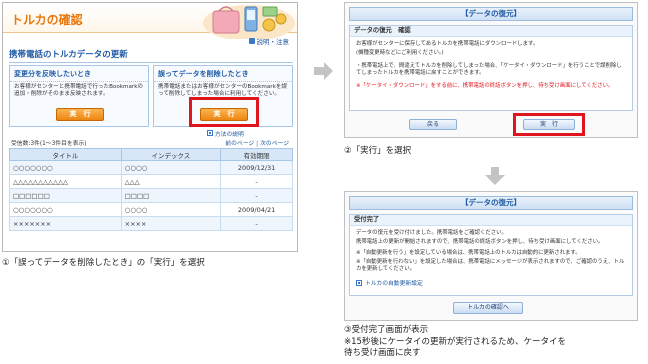 The height and width of the screenshot is (364, 648). I want to click on header-illustration, so click(249, 22).